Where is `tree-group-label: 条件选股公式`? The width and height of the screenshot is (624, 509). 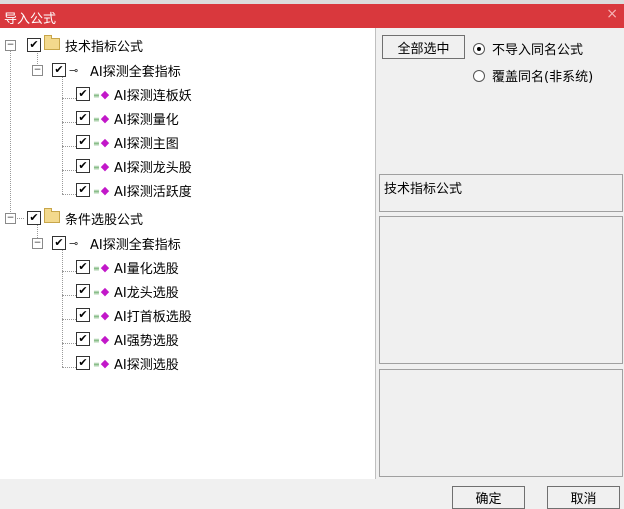
tree-group-label: 条件选股公式 is located at coordinates (104, 220).